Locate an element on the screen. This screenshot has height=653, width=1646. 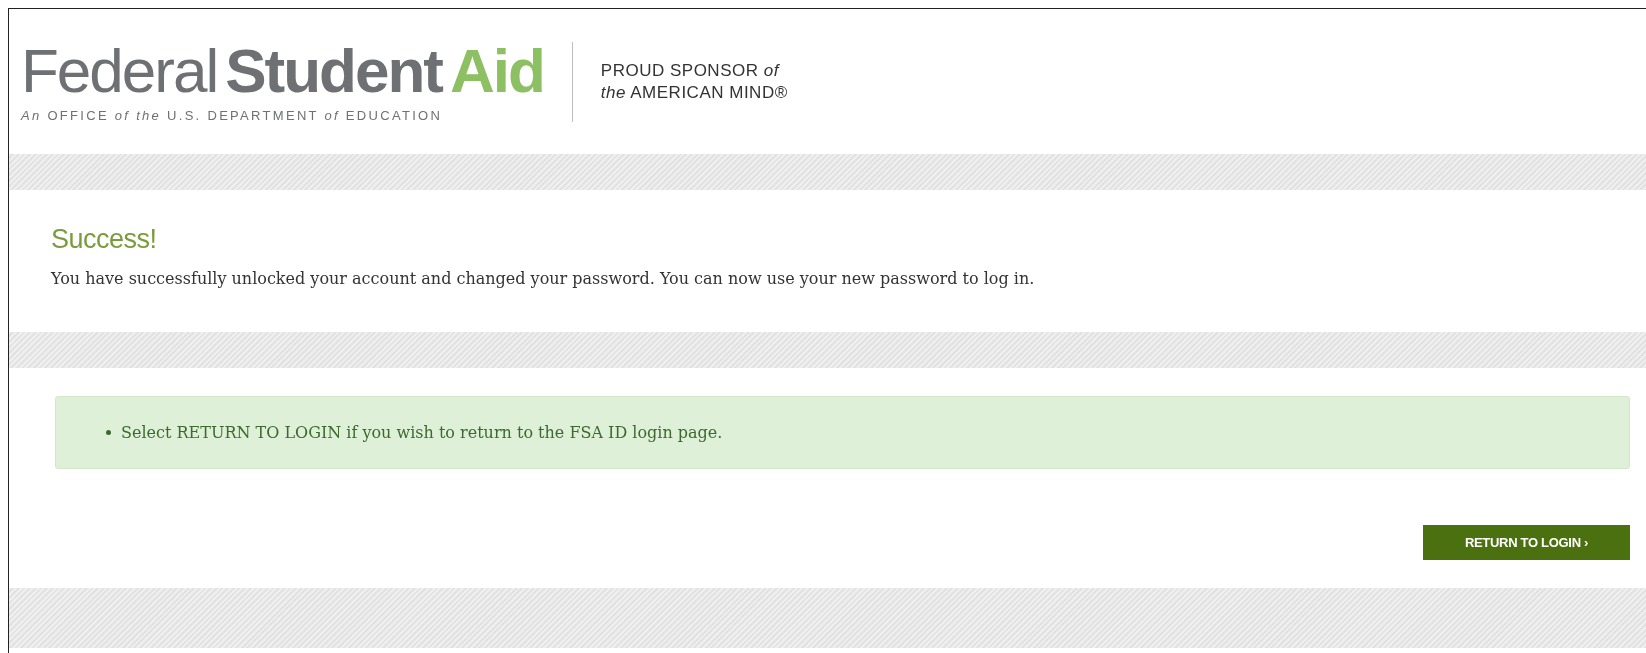
sponsor-tagline: the AMERICAN MIND® is located at coordinates (694, 92).